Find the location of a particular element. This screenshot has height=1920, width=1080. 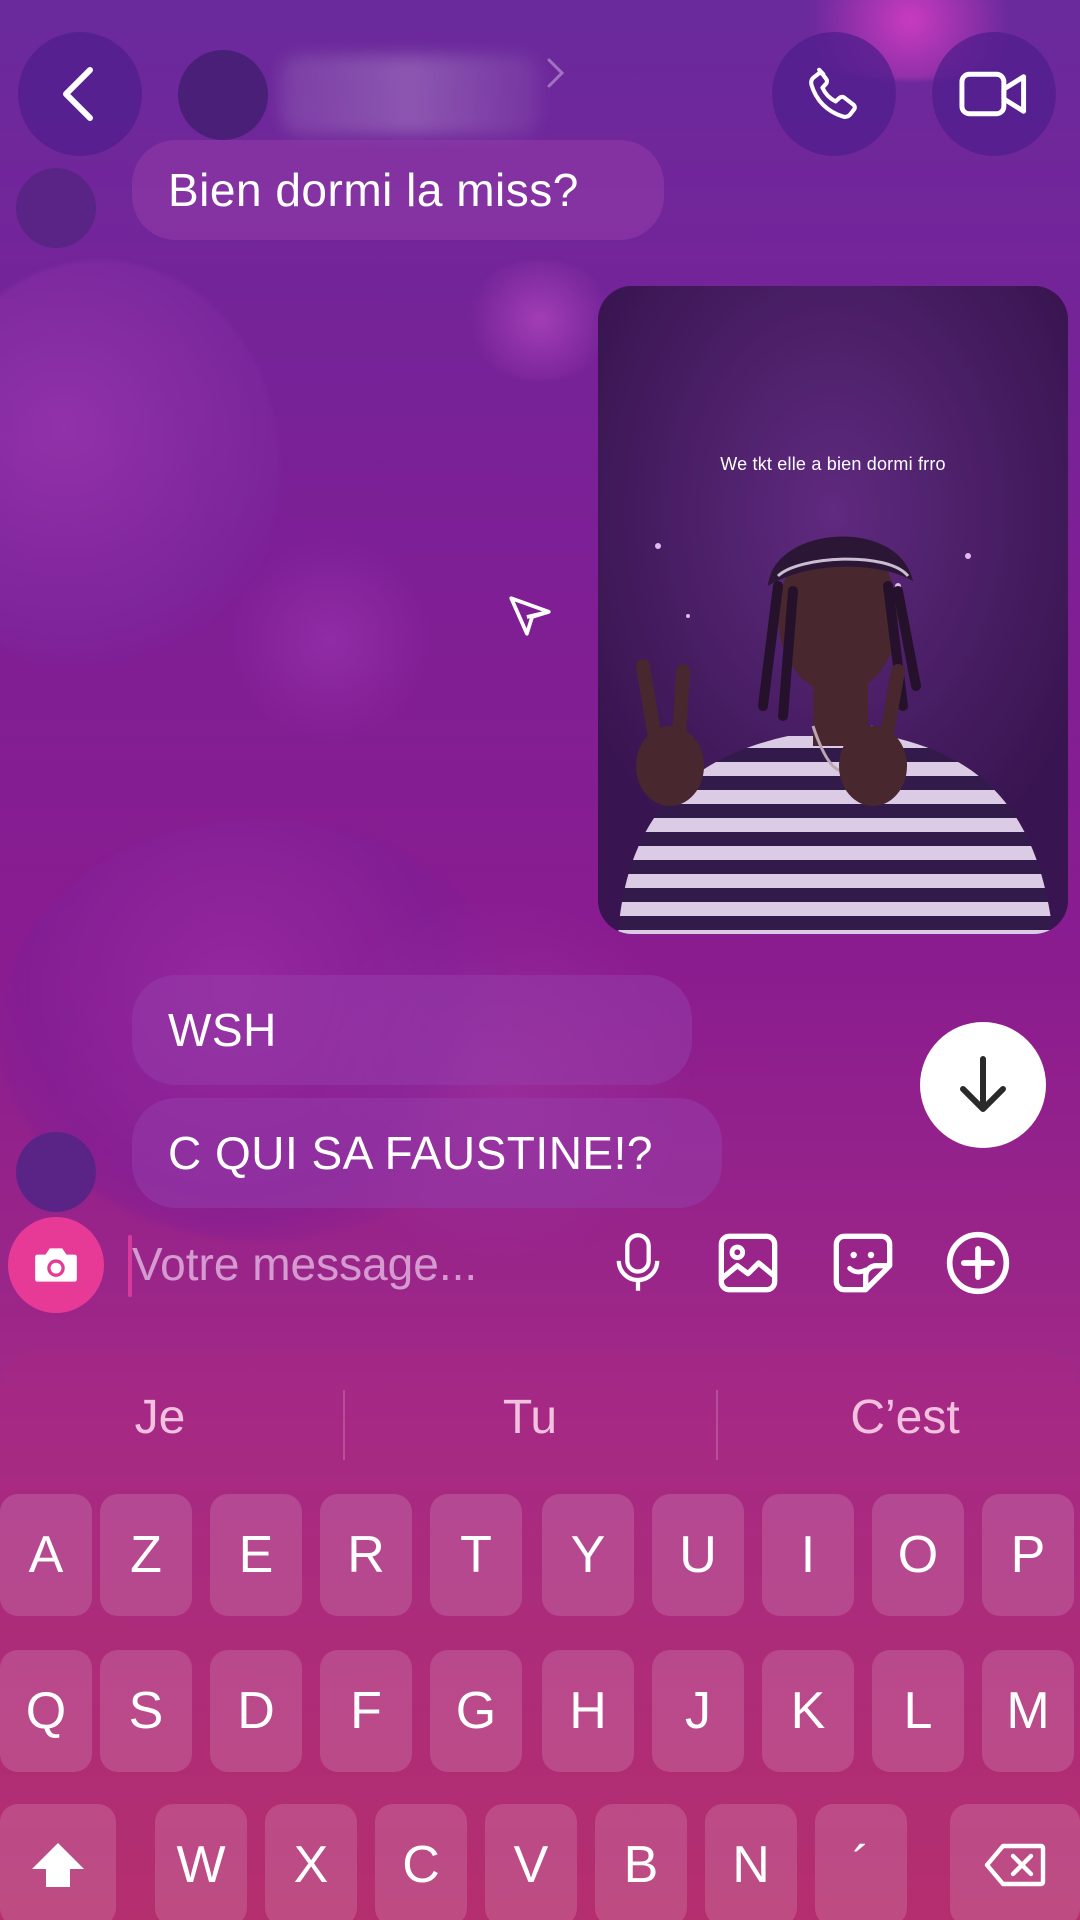

message-composer is located at coordinates (540, 1260).